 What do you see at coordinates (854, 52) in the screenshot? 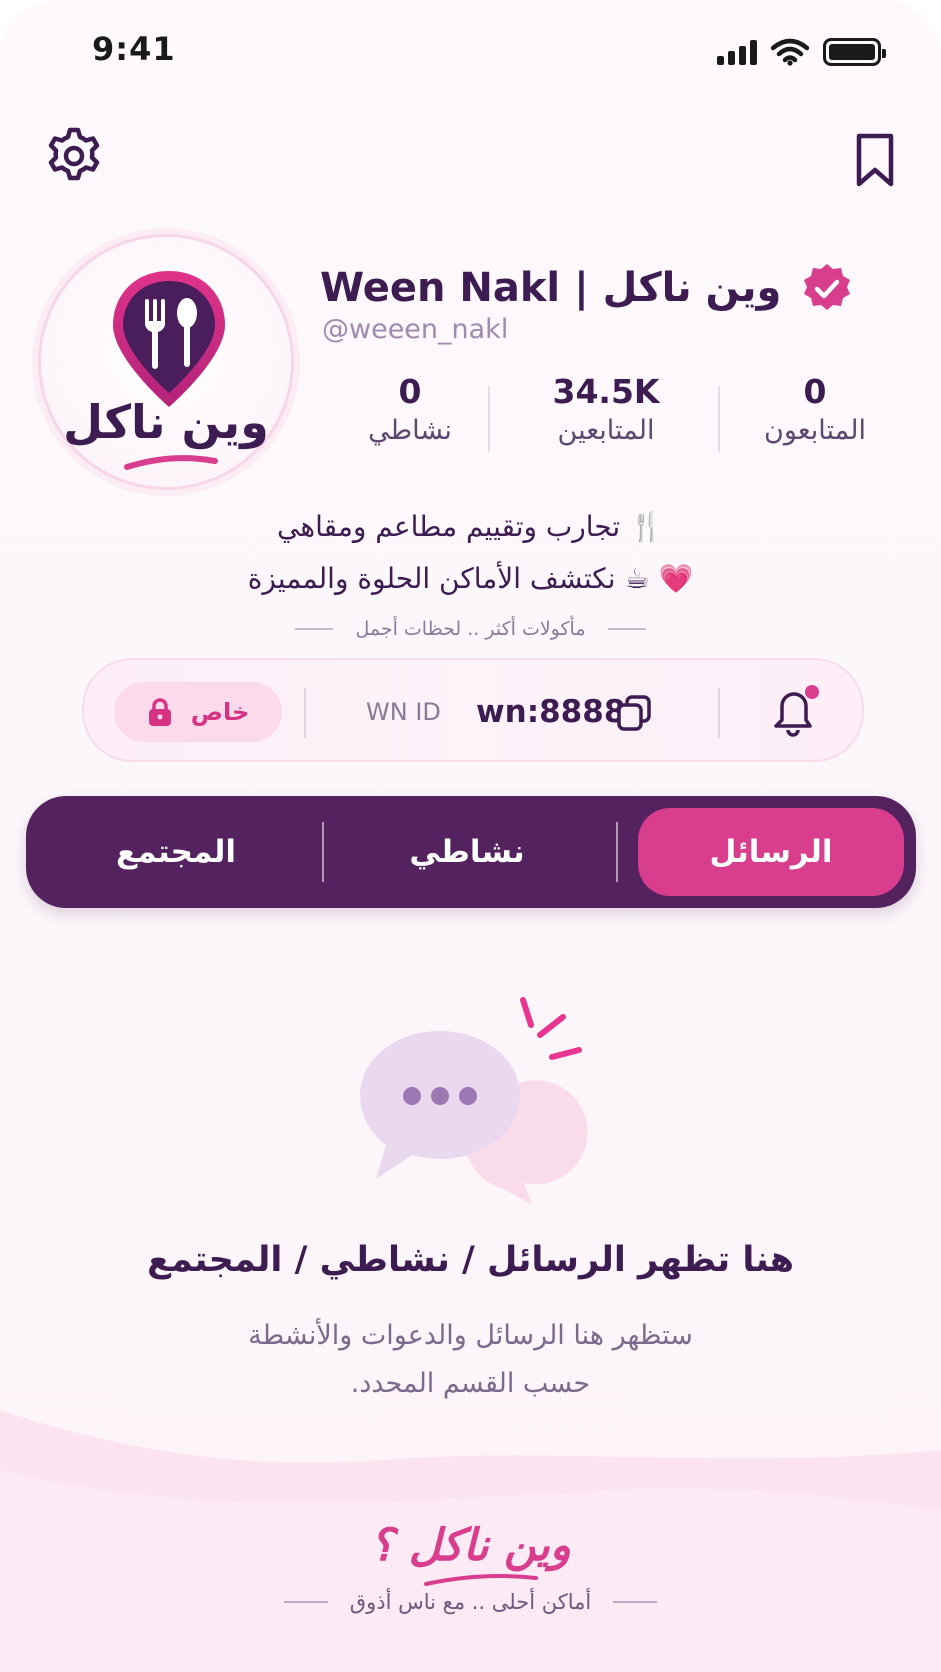
I see `battery-icon` at bounding box center [854, 52].